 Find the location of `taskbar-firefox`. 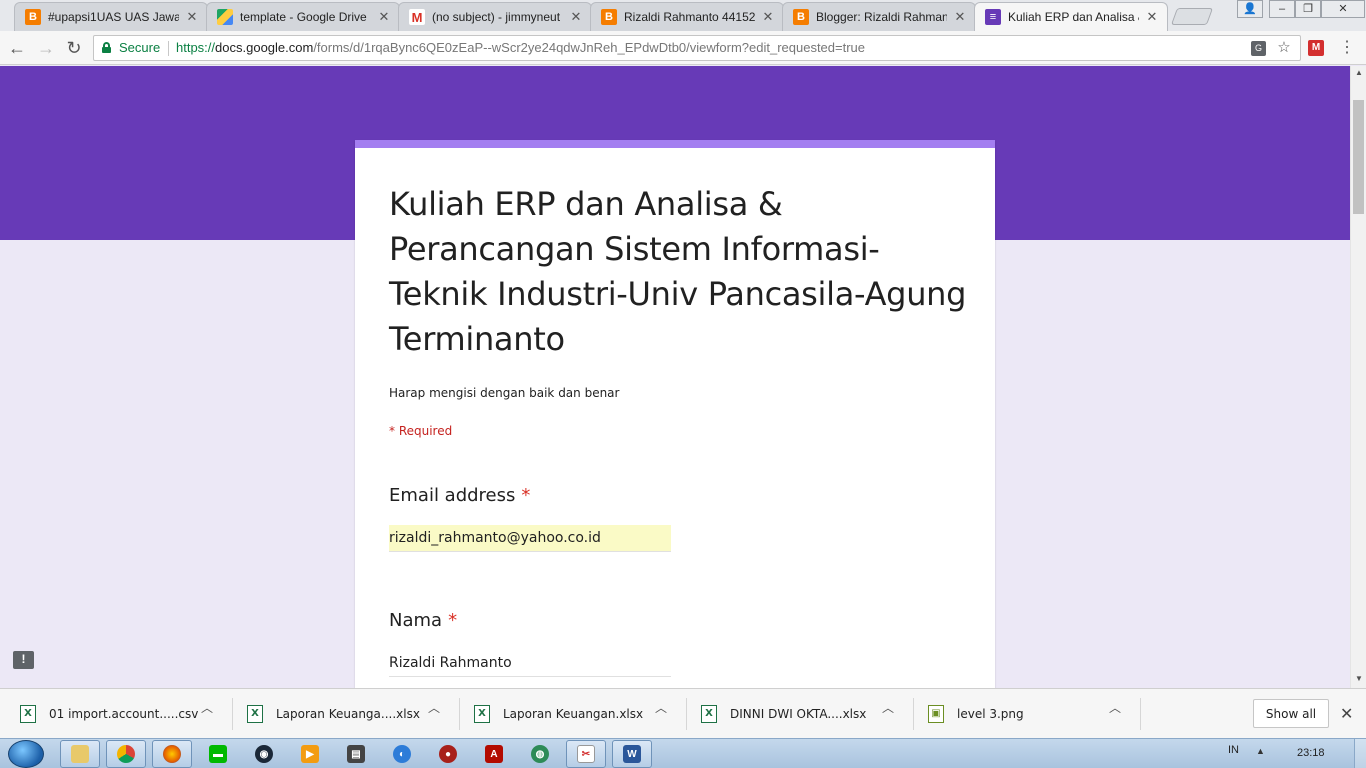

taskbar-firefox is located at coordinates (172, 754).